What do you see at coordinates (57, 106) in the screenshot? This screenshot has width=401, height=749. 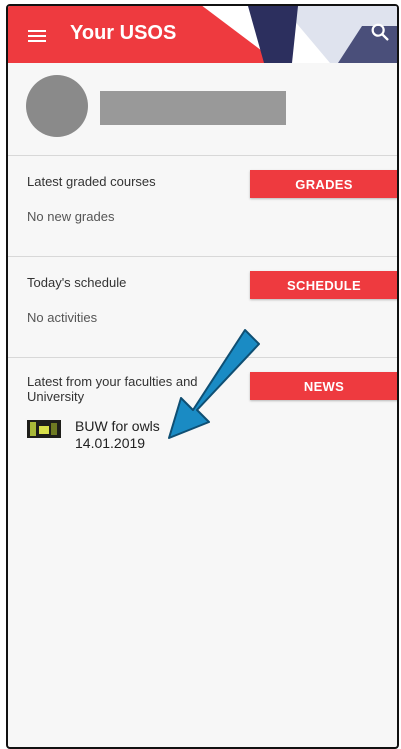 I see `avatar` at bounding box center [57, 106].